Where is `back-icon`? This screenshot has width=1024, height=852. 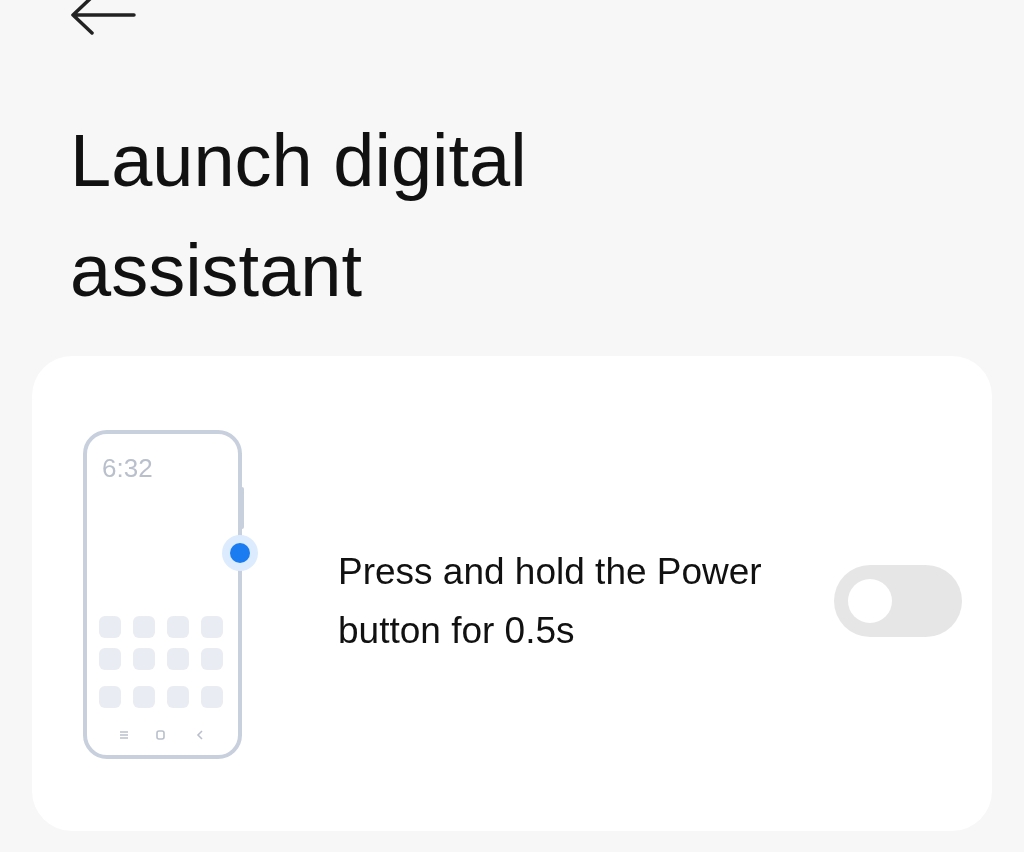 back-icon is located at coordinates (103, 18).